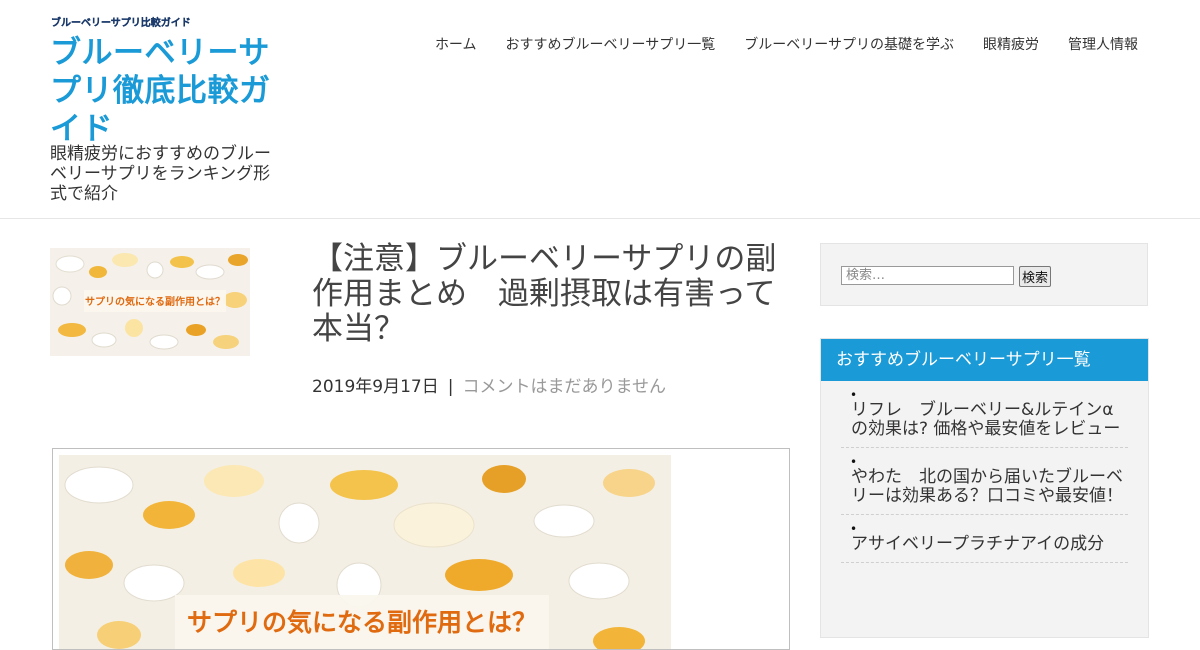 Image resolution: width=1200 pixels, height=650 pixels. I want to click on supplement-pills-image: サプリの気になる副作用とは？, so click(150, 302).